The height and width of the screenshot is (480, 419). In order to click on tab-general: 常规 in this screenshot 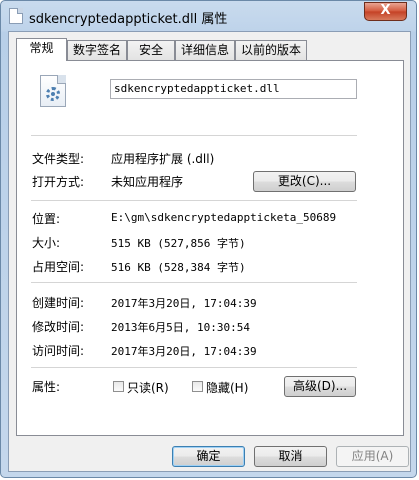, I will do `click(41, 49)`.